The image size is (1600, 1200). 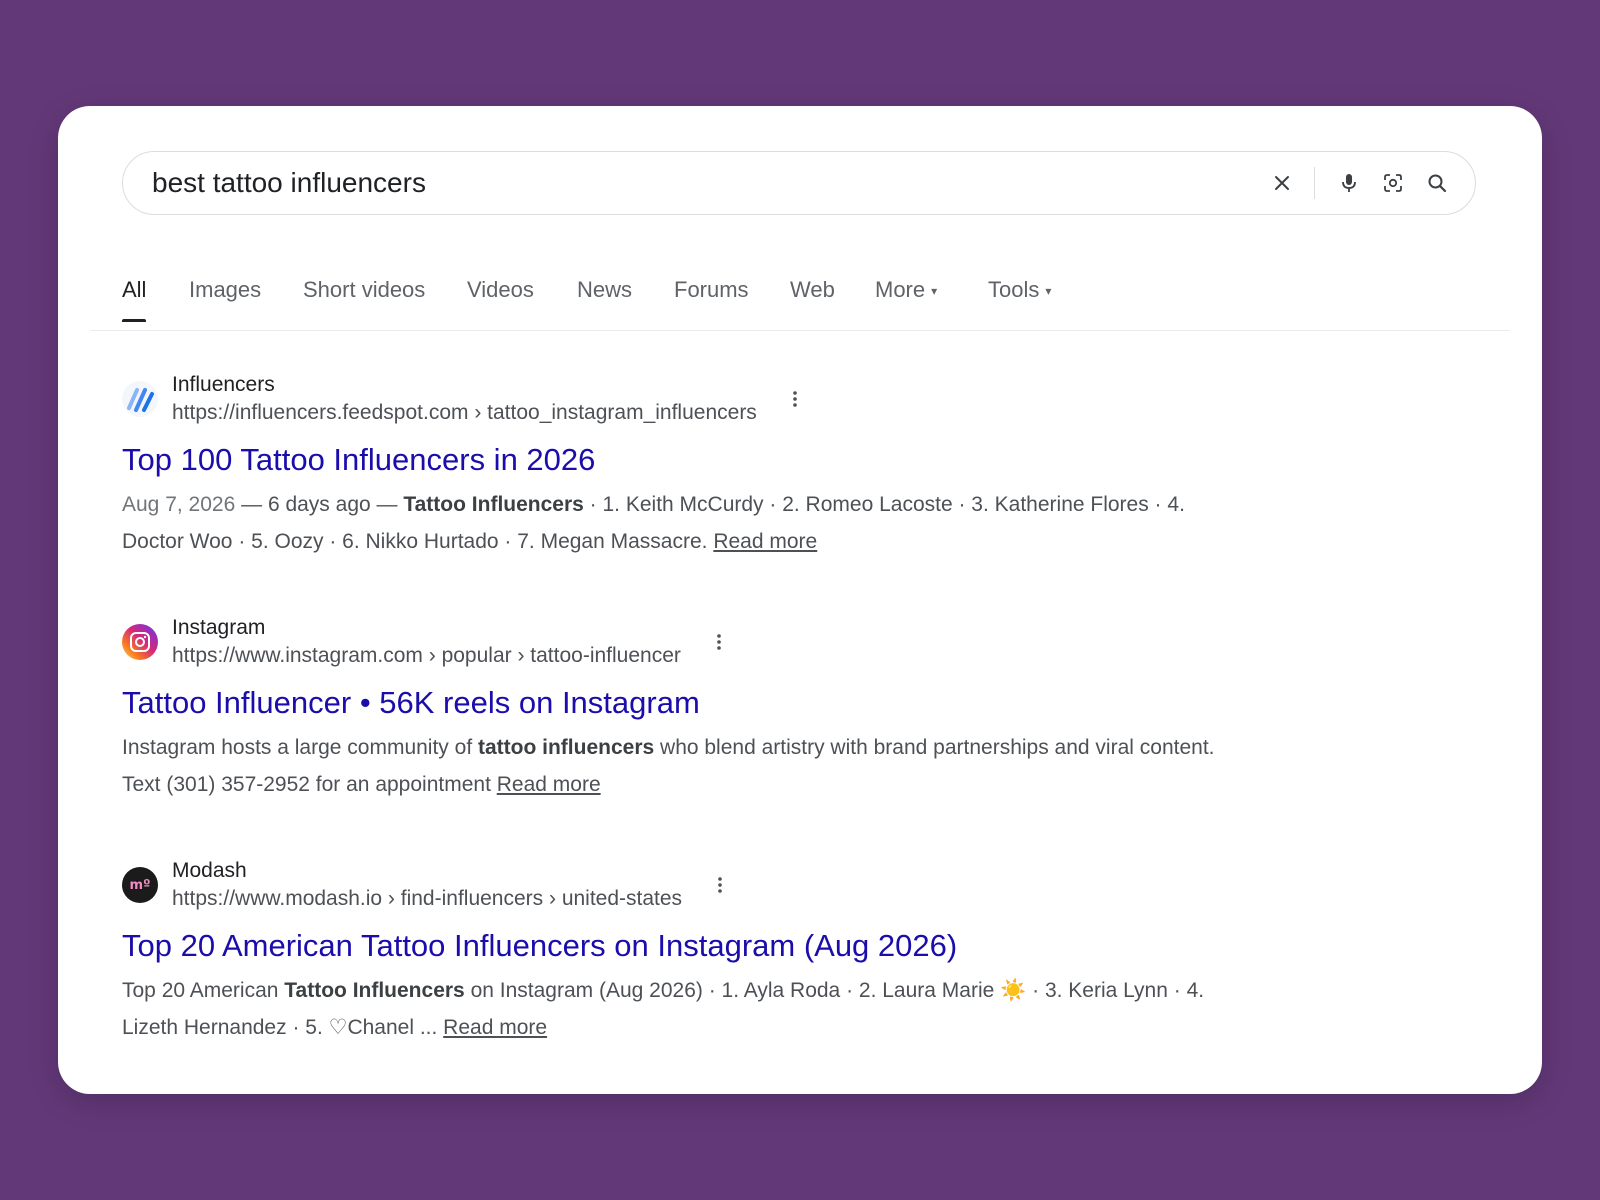 What do you see at coordinates (1393, 183) in the screenshot?
I see `lens-icon` at bounding box center [1393, 183].